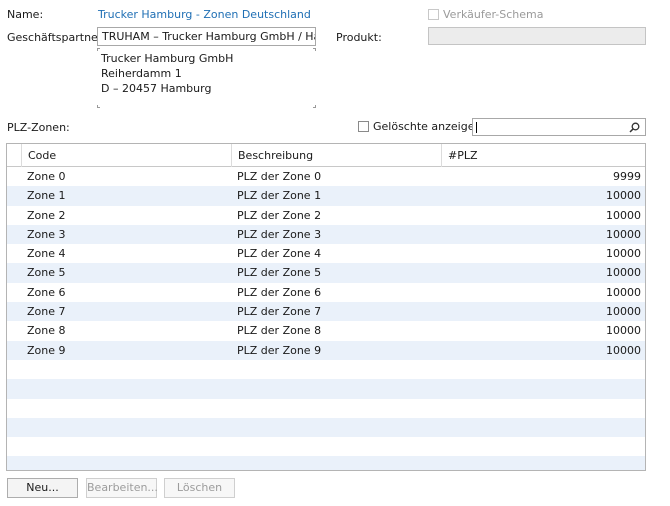  Describe the element at coordinates (476, 127) in the screenshot. I see `text-caret` at that location.